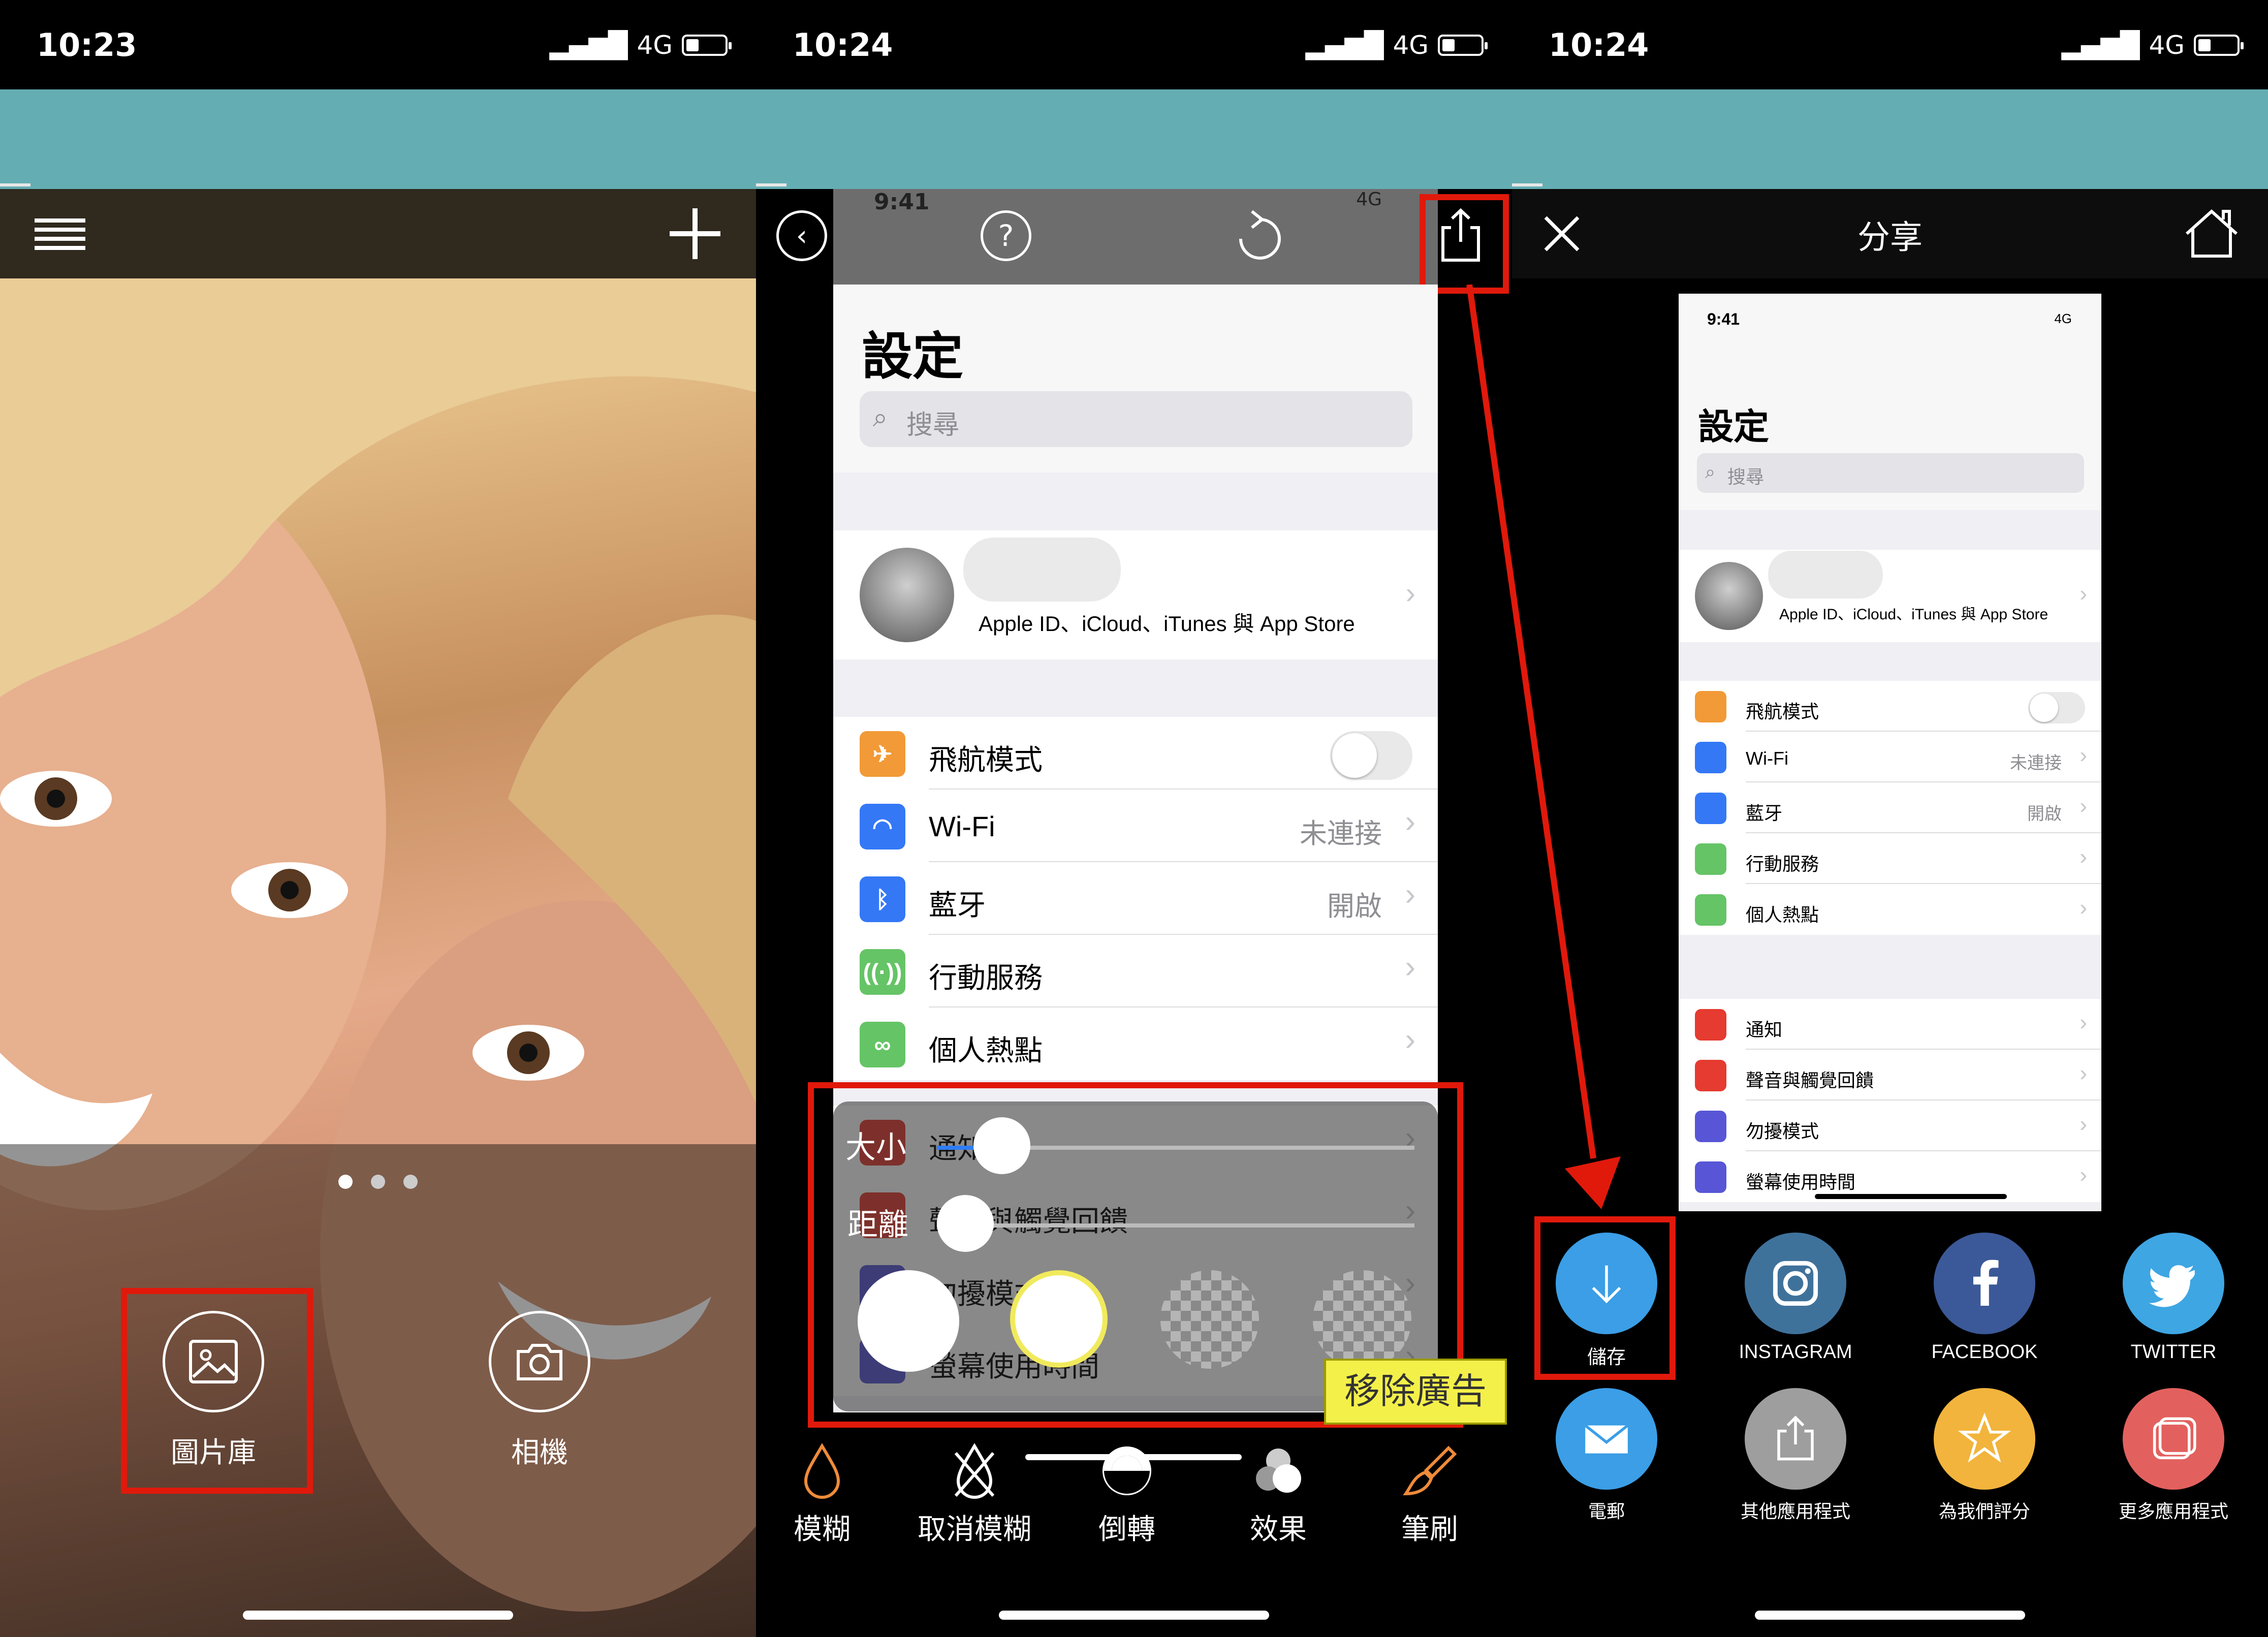 The width and height of the screenshot is (2268, 1637). What do you see at coordinates (345, 1182) in the screenshot?
I see `page-dot-active` at bounding box center [345, 1182].